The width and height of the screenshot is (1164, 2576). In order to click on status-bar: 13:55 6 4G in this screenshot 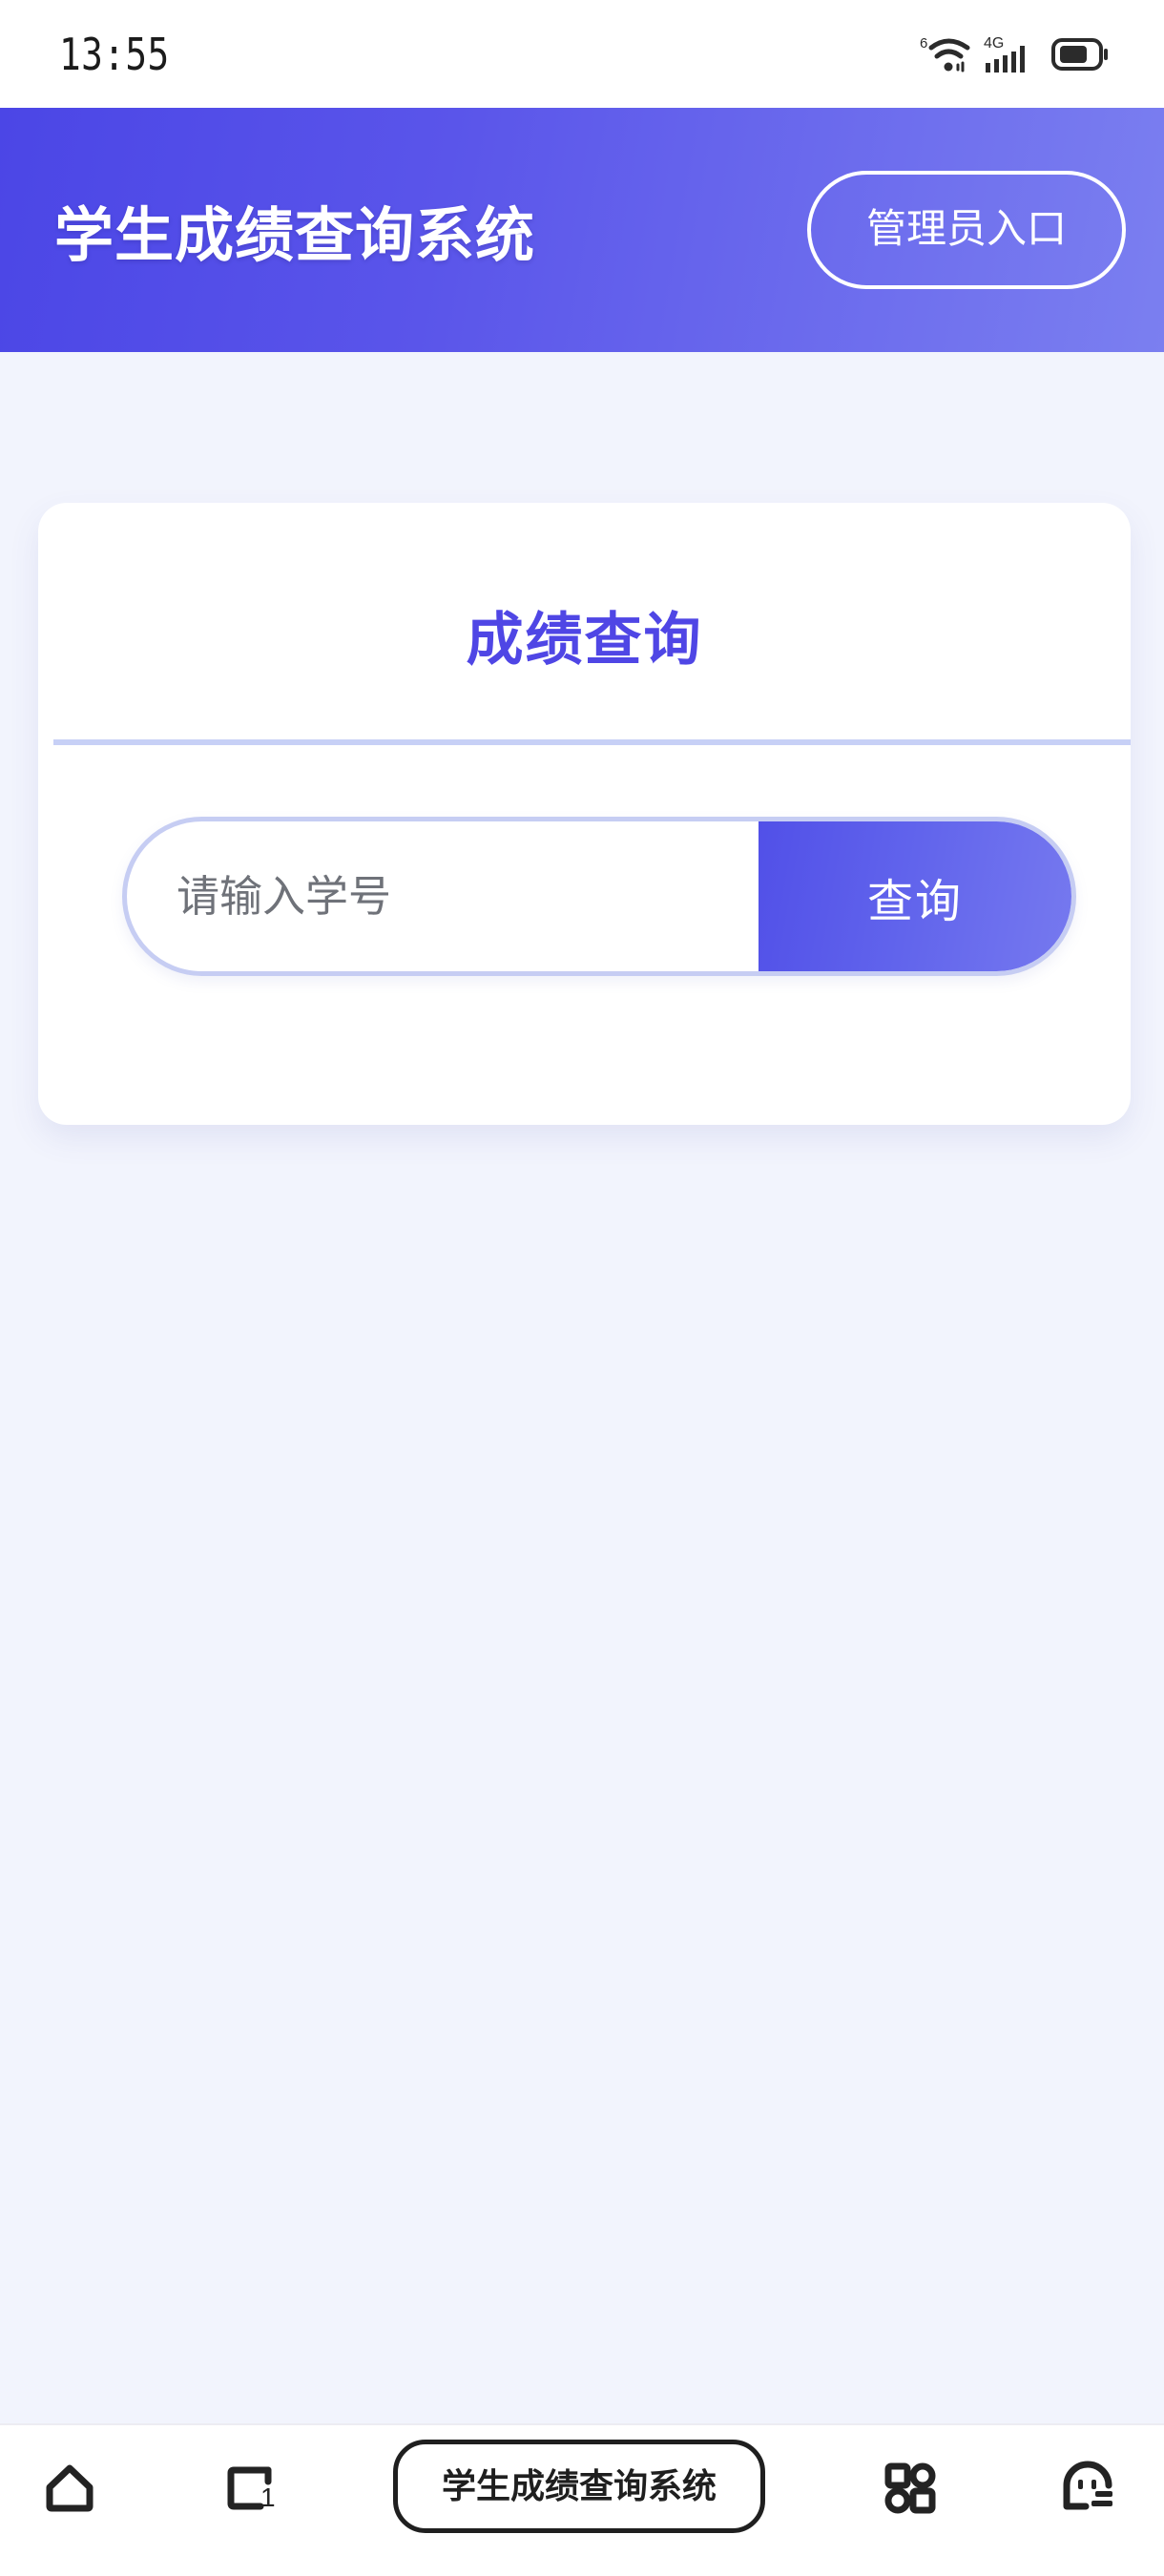, I will do `click(582, 54)`.